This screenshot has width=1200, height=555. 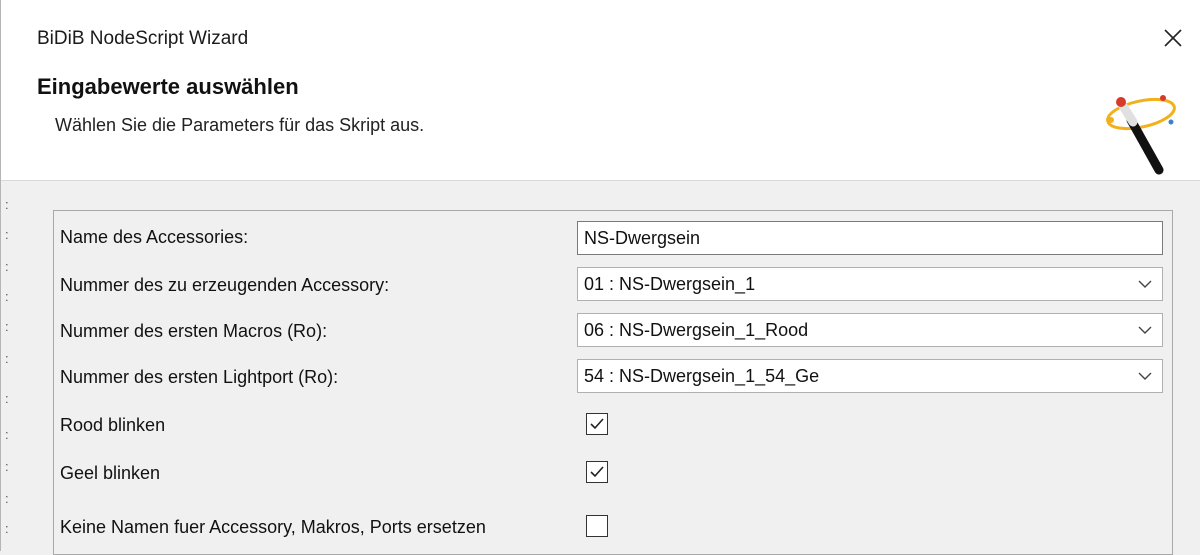 I want to click on geel-blinken-checkbox, so click(x=597, y=472).